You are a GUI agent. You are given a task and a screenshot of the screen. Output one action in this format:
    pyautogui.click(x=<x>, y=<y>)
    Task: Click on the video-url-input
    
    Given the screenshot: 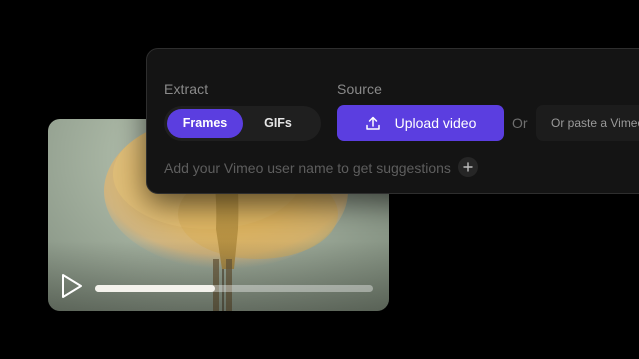 What is the action you would take?
    pyautogui.click(x=587, y=123)
    